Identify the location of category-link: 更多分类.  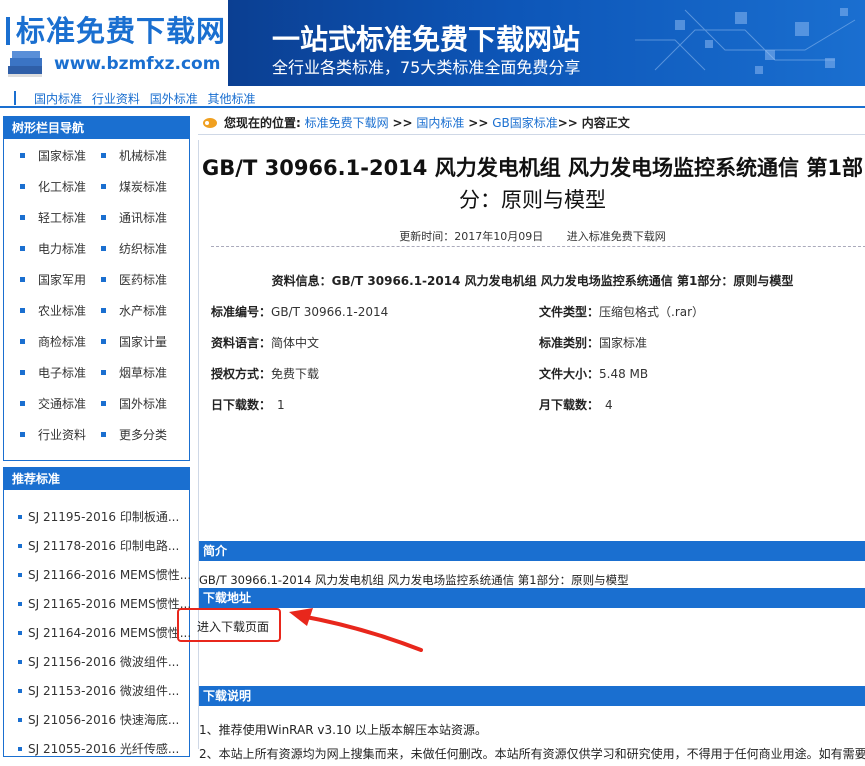
(134, 434).